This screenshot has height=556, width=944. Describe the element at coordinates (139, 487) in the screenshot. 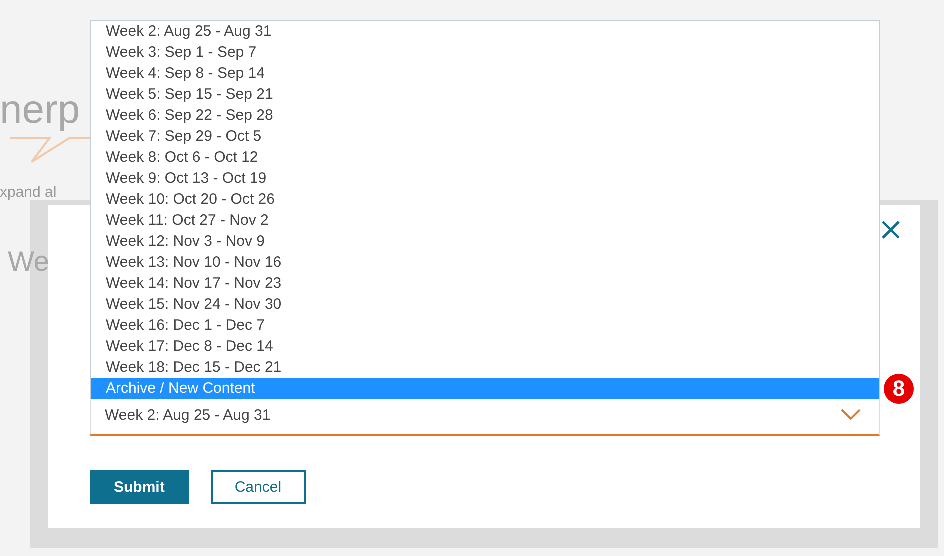

I see `submit-button: Submit` at that location.